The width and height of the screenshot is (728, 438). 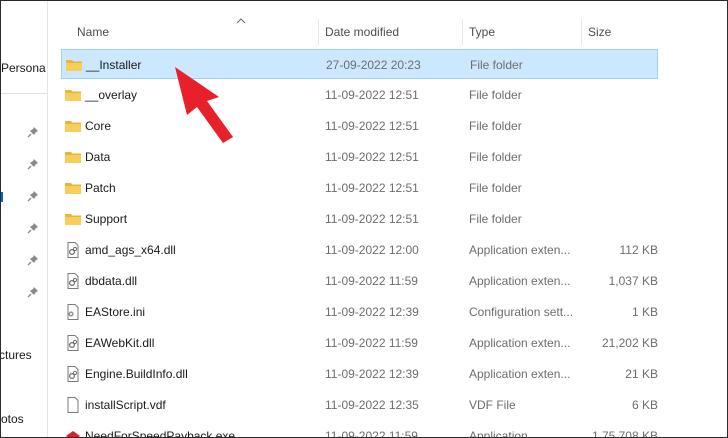 What do you see at coordinates (73, 312) in the screenshot?
I see `ini-file-icon` at bounding box center [73, 312].